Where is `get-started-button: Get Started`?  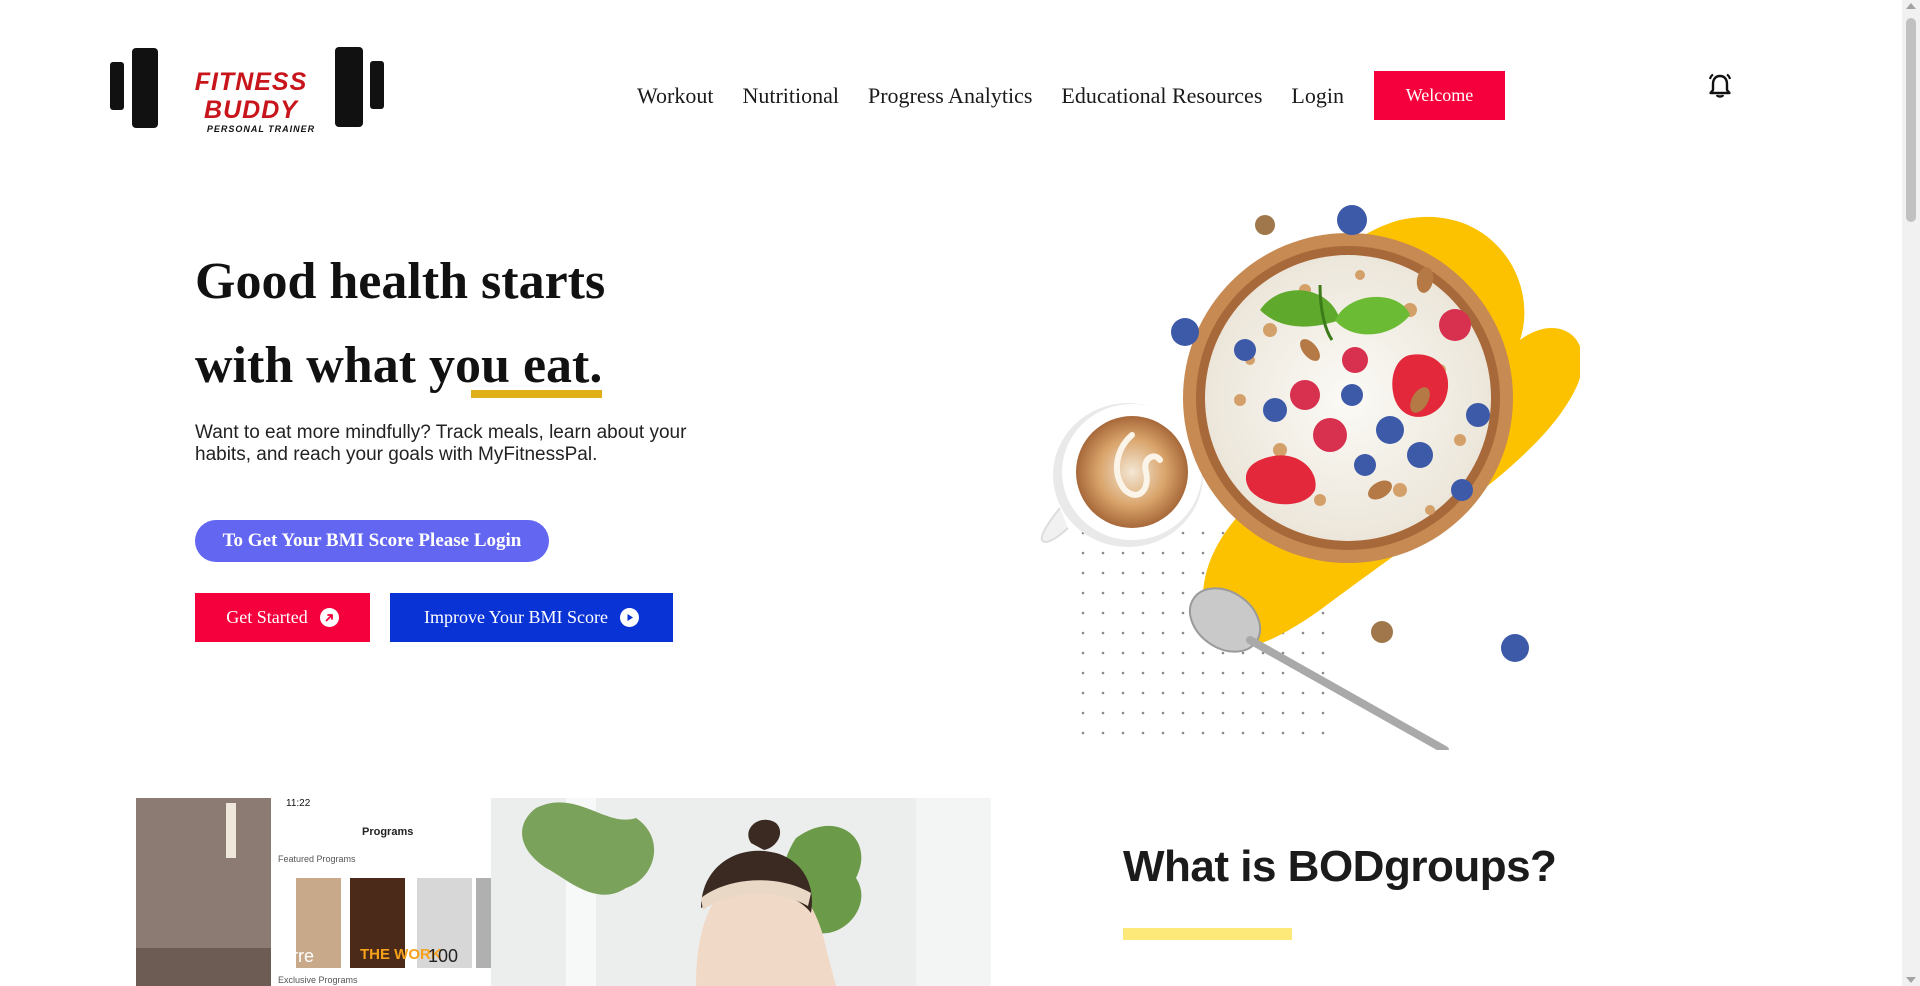 get-started-button: Get Started is located at coordinates (282, 617).